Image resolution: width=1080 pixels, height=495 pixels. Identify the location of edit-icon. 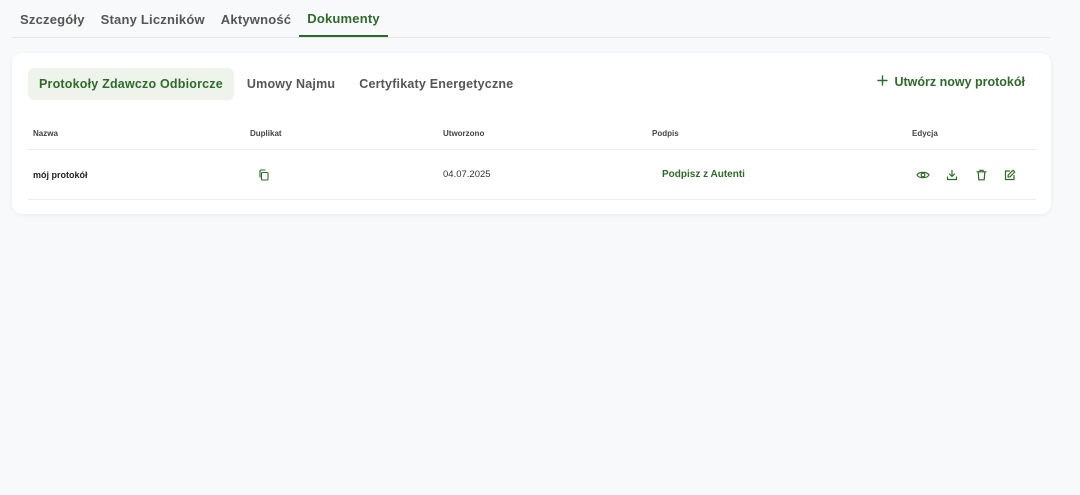
(1010, 175).